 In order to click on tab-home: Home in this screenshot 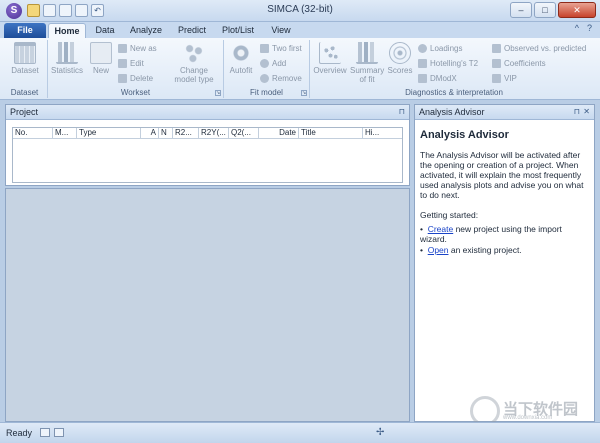, I will do `click(67, 30)`.